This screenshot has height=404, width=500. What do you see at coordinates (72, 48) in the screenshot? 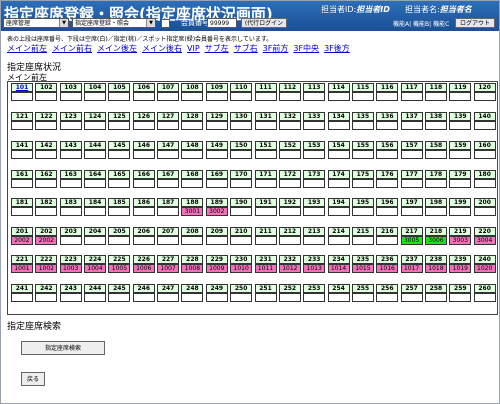
I see `area-link: メイン前右` at bounding box center [72, 48].